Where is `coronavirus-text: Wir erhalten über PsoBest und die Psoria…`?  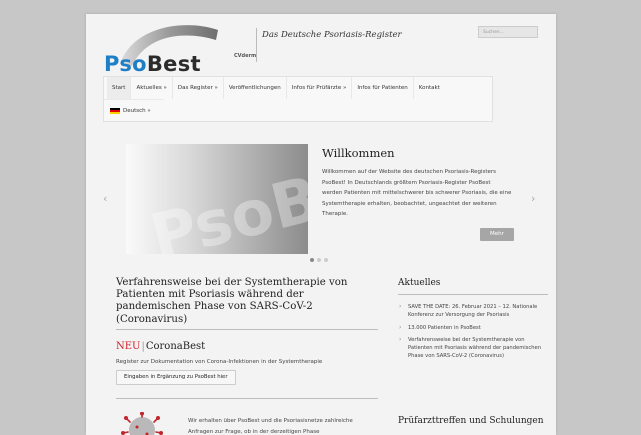 coronavirus-text: Wir erhalten über PsoBest und die Psoria… is located at coordinates (270, 426).